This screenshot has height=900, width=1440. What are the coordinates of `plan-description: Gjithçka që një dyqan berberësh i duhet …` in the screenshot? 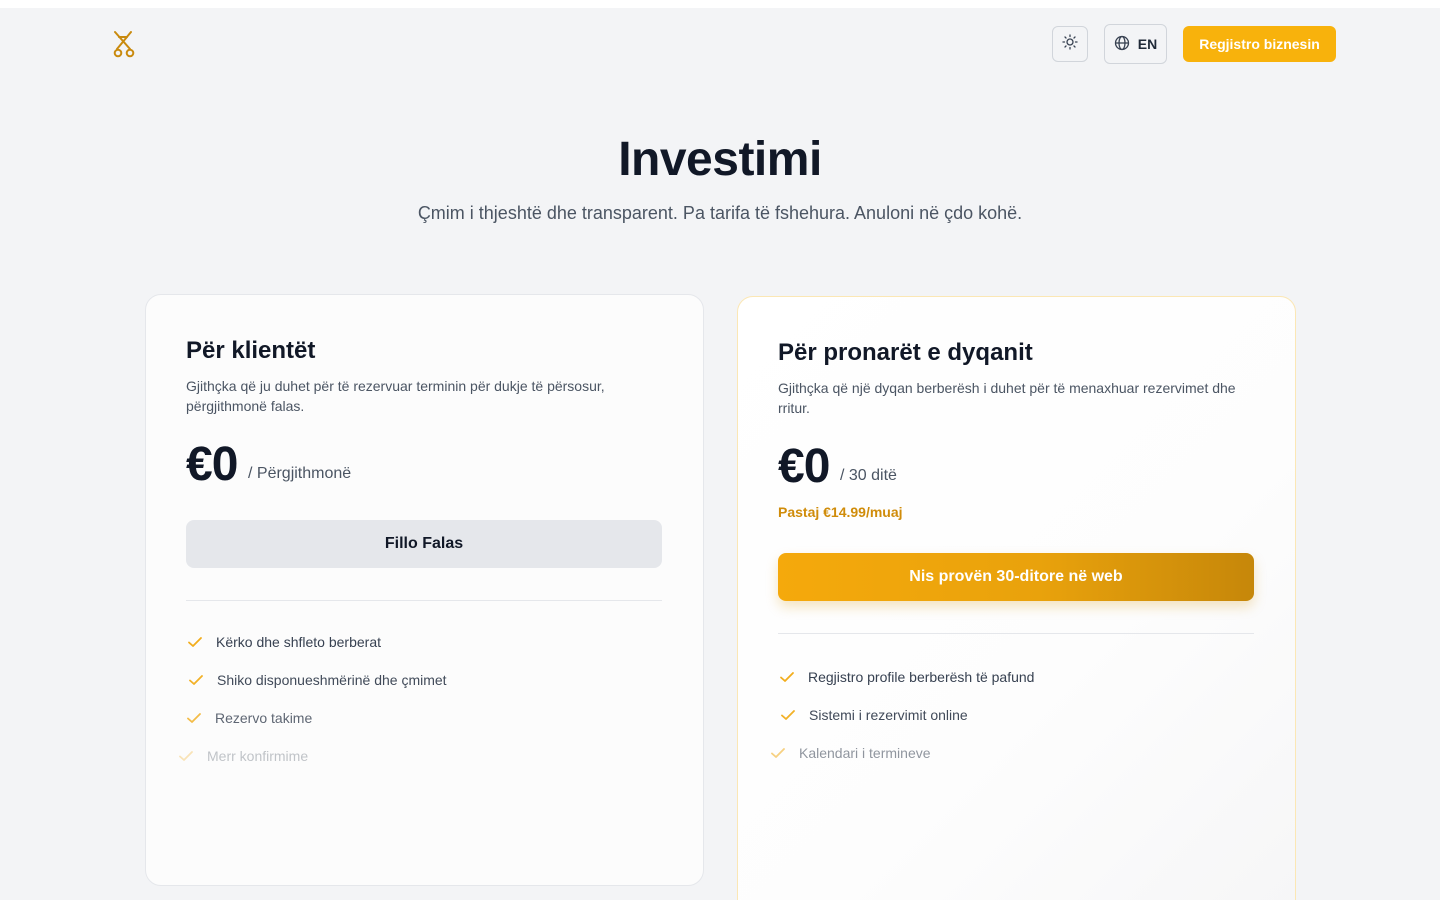 It's located at (1007, 398).